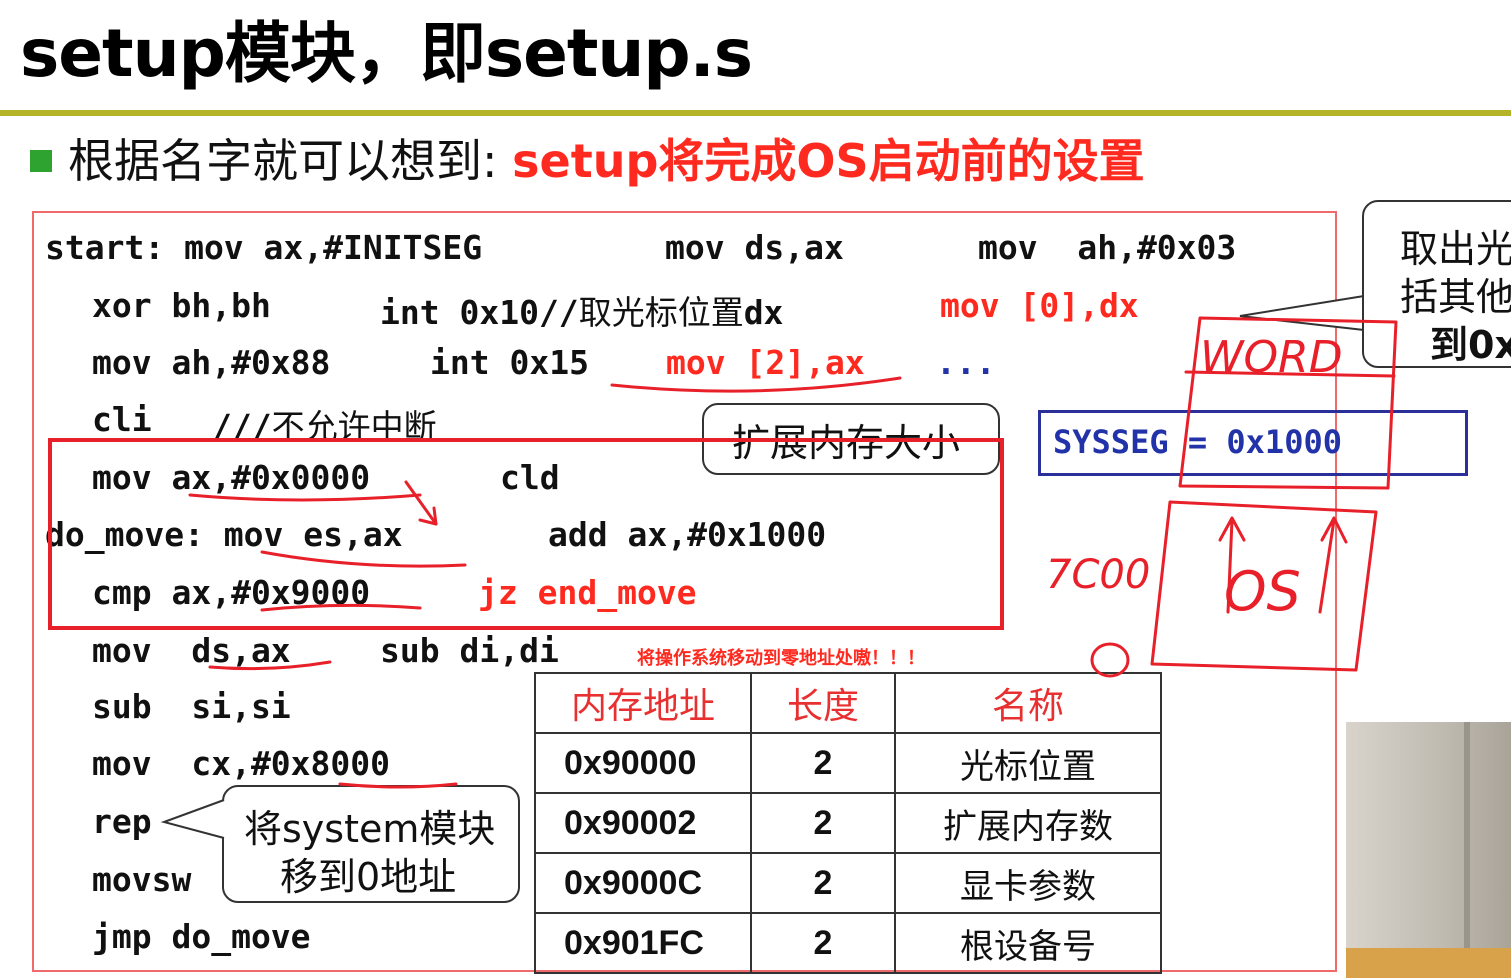 The image size is (1511, 978). Describe the element at coordinates (41, 161) in the screenshot. I see `bullet-square-icon` at that location.